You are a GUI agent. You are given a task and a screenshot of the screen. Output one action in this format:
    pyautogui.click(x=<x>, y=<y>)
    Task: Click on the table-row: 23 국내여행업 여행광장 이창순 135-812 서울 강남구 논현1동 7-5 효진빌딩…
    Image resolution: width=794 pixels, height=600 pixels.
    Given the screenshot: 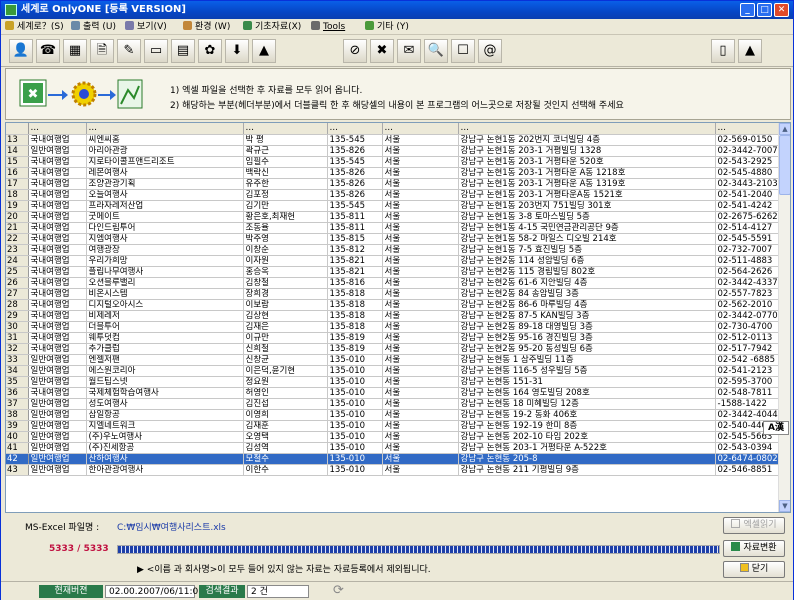 What is the action you would take?
    pyautogui.click(x=393, y=250)
    